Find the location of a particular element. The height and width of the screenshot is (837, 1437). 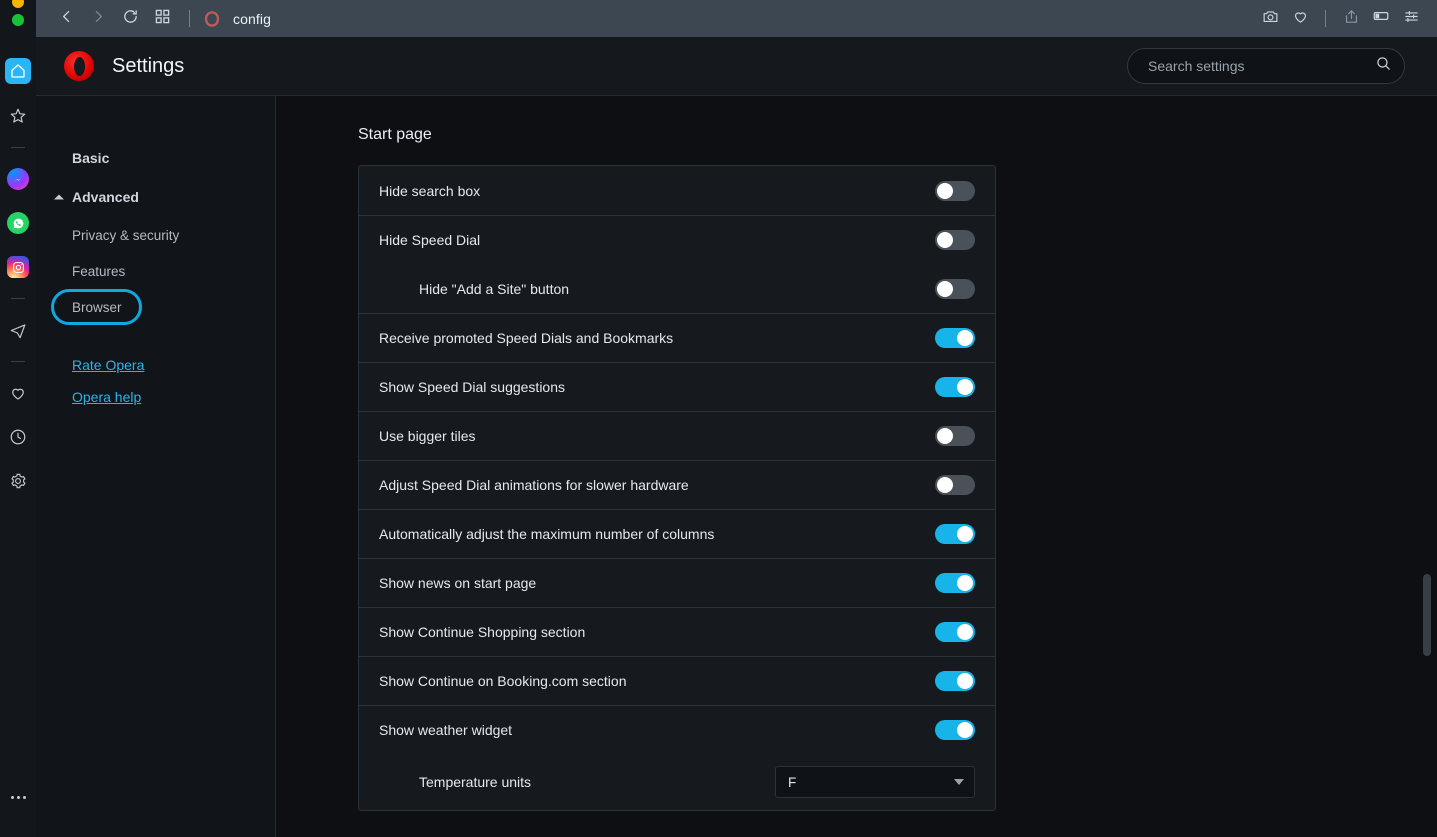

easy-setup-button is located at coordinates (1411, 19).